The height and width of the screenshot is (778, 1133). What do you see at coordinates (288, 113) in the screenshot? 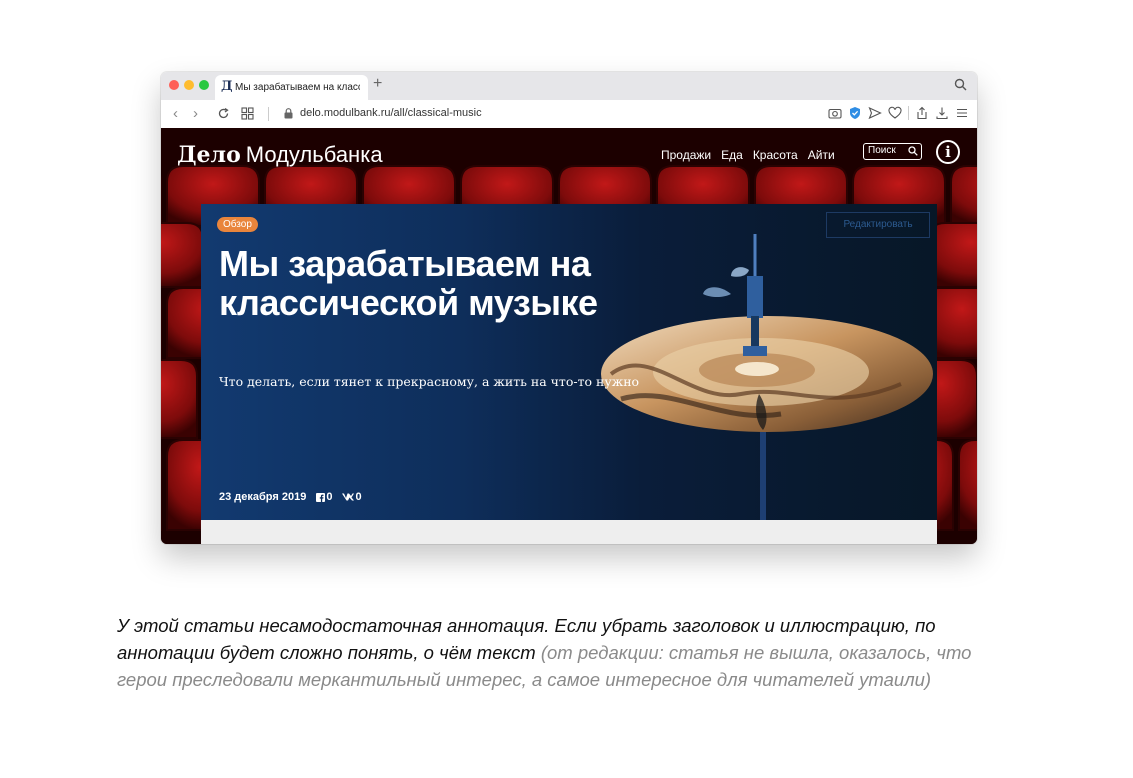
I see `lock-icon` at bounding box center [288, 113].